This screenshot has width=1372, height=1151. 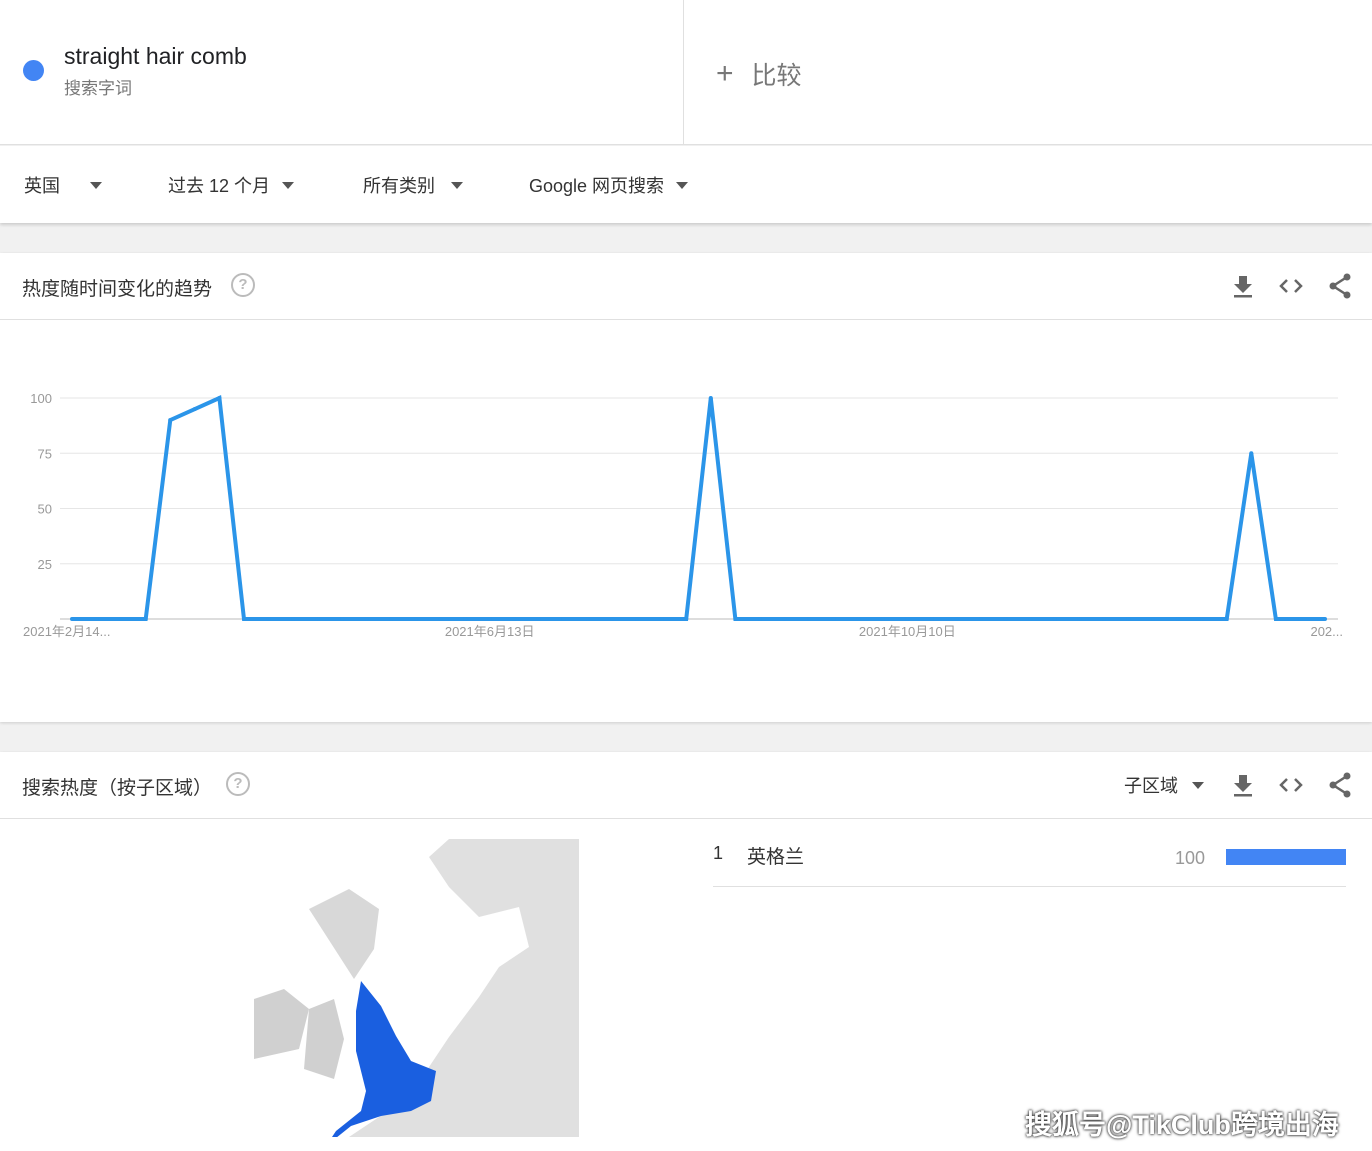 What do you see at coordinates (33, 70) in the screenshot?
I see `term-color-dot` at bounding box center [33, 70].